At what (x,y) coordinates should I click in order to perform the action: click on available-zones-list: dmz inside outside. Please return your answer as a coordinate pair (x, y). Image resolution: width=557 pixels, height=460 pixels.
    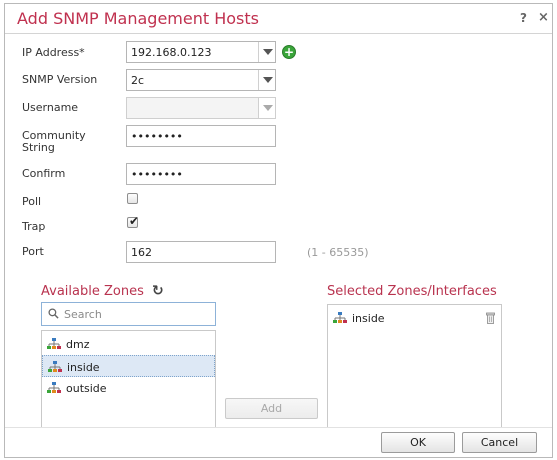
    Looking at the image, I should click on (128, 378).